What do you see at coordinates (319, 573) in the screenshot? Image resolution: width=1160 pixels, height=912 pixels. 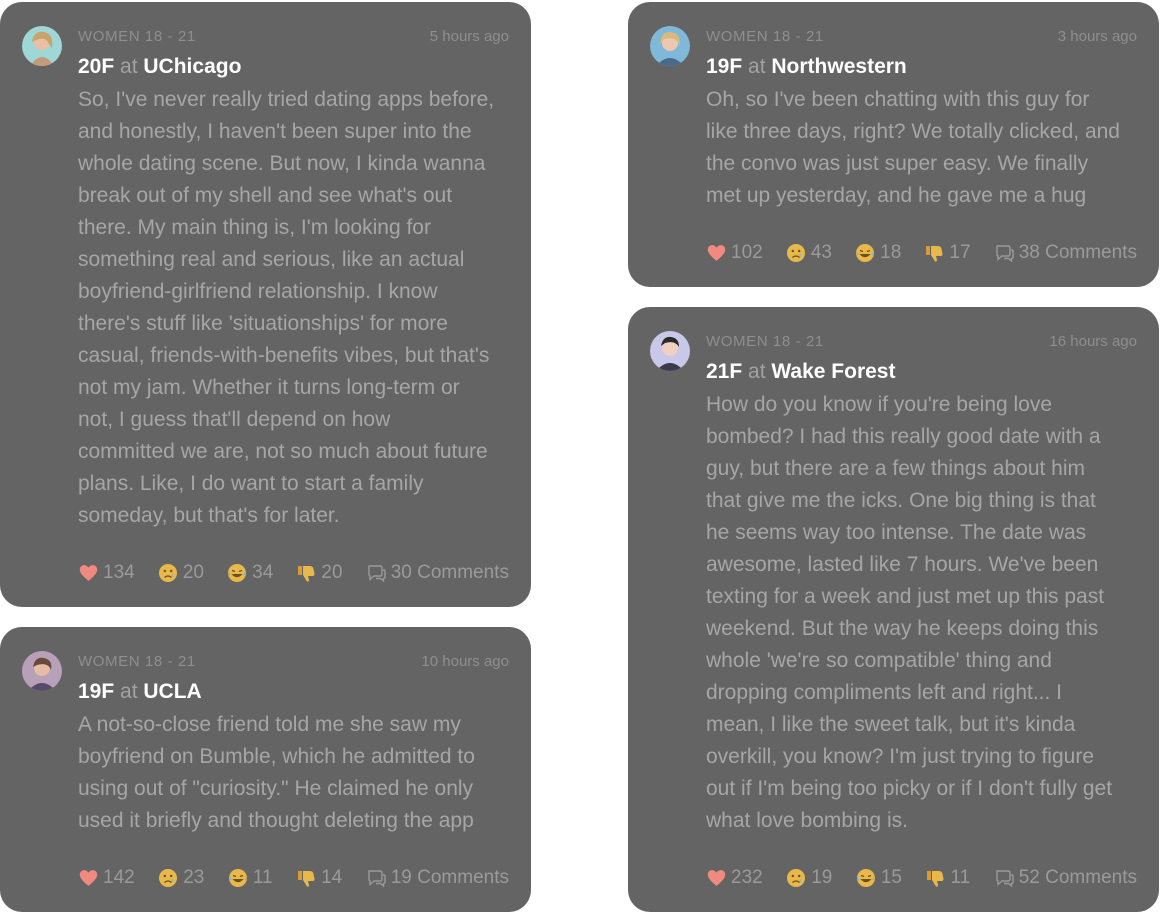 I see `dislike-reaction-button: 20` at bounding box center [319, 573].